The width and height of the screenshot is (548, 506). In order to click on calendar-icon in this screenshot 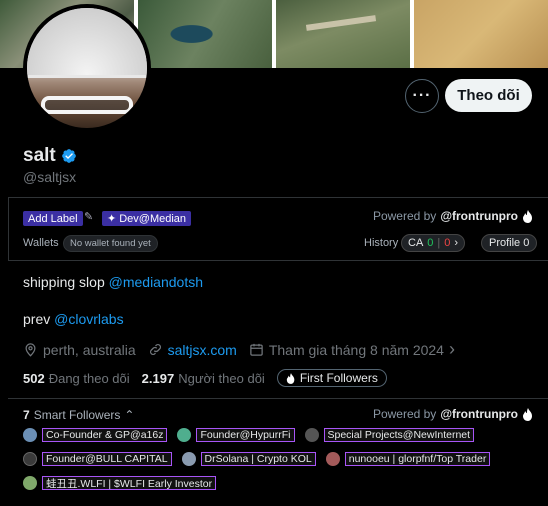, I will do `click(256, 349)`.